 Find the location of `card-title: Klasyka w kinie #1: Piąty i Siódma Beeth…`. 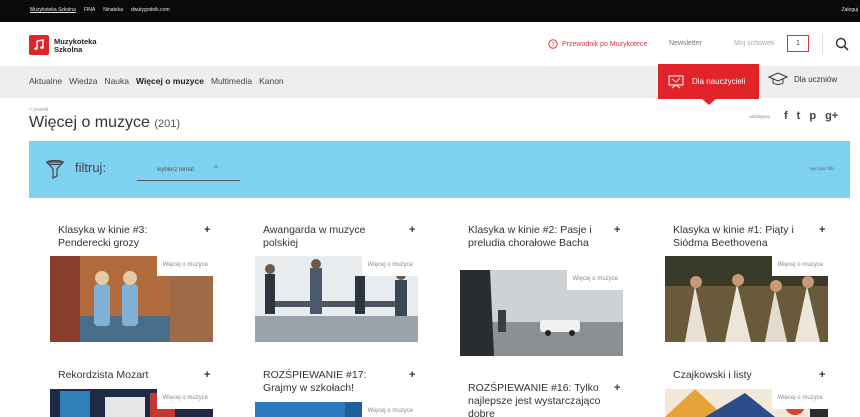

card-title: Klasyka w kinie #1: Piąty i Siódma Beeth… is located at coordinates (740, 237).